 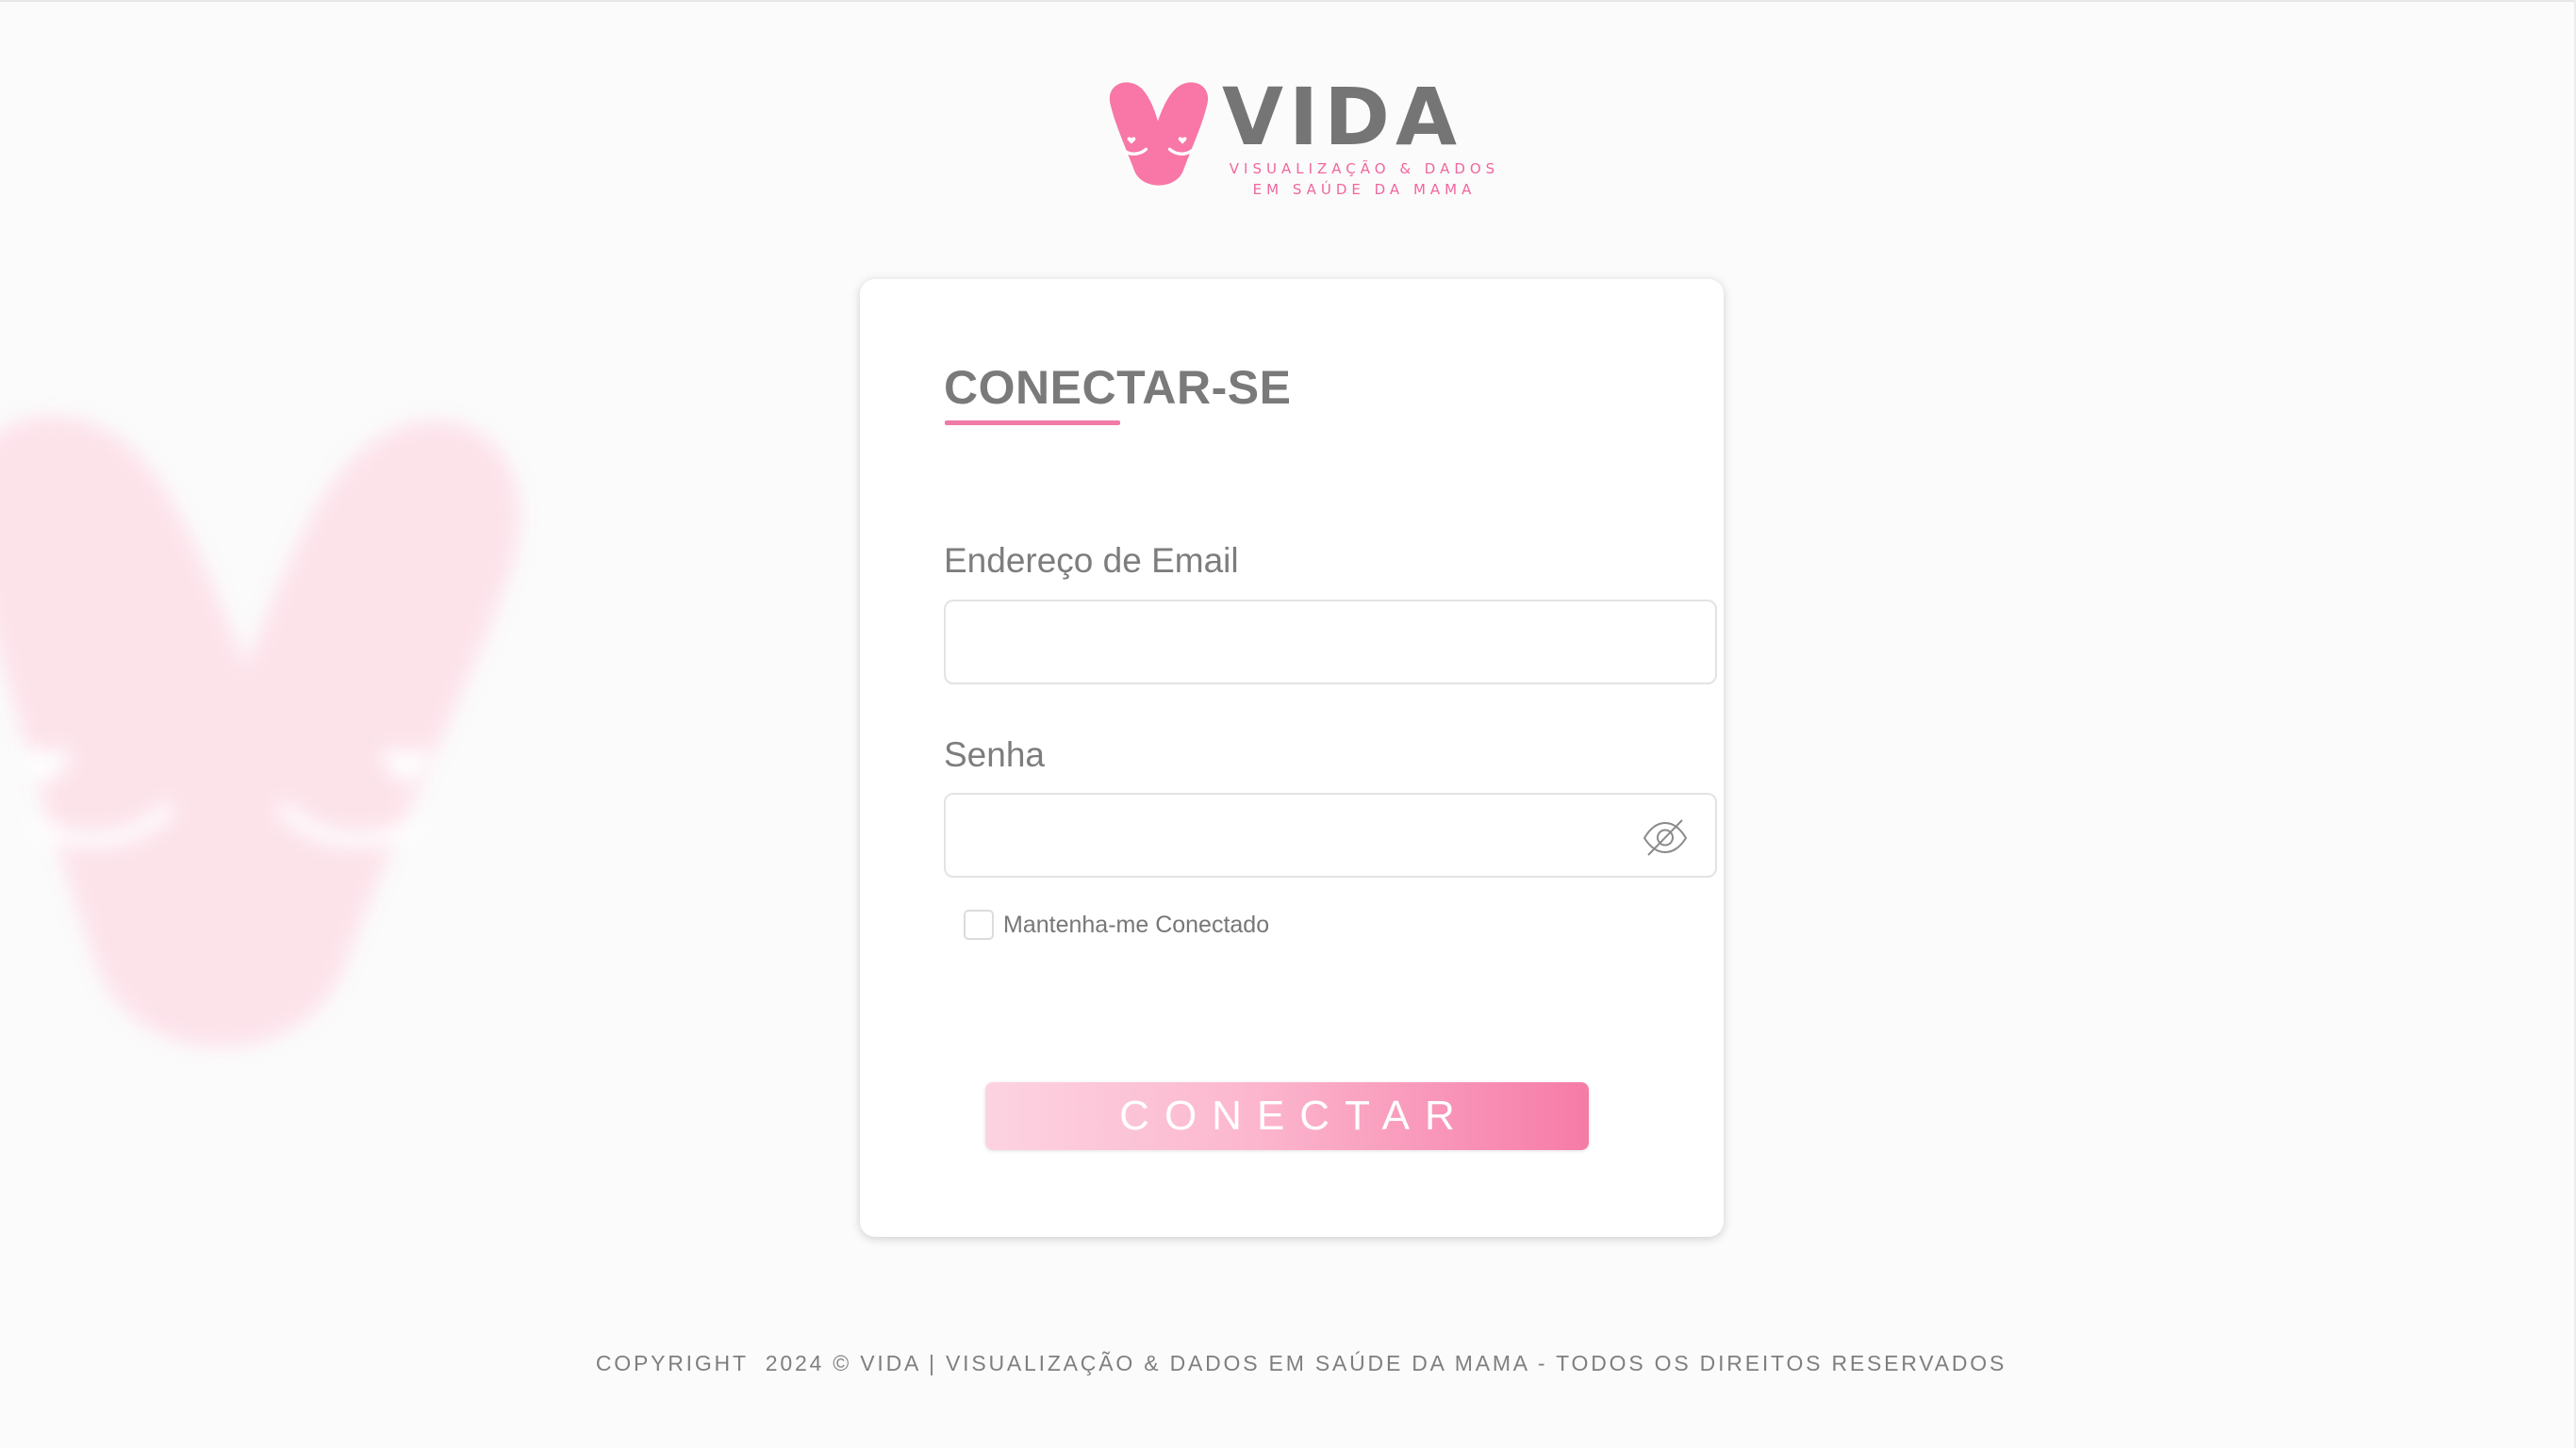 I want to click on brand-name: VIDA, so click(x=1342, y=117).